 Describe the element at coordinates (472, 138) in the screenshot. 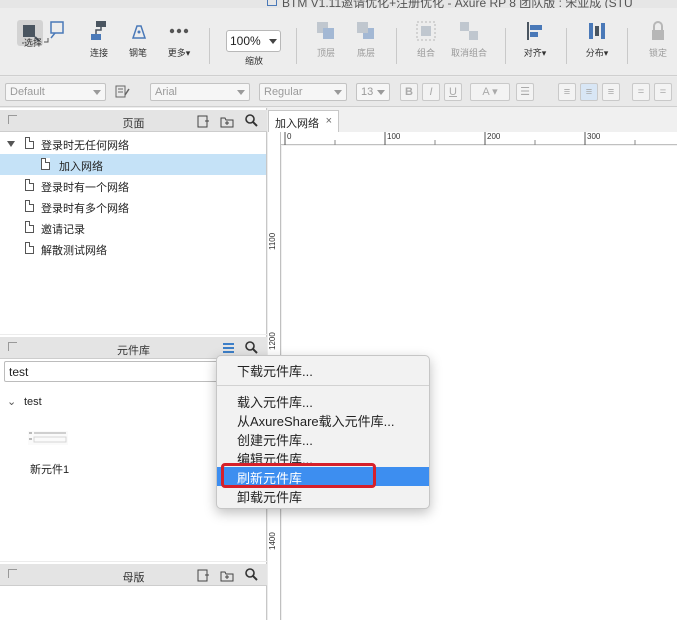

I see `horizontal-ruler: 0 100 200 300` at that location.